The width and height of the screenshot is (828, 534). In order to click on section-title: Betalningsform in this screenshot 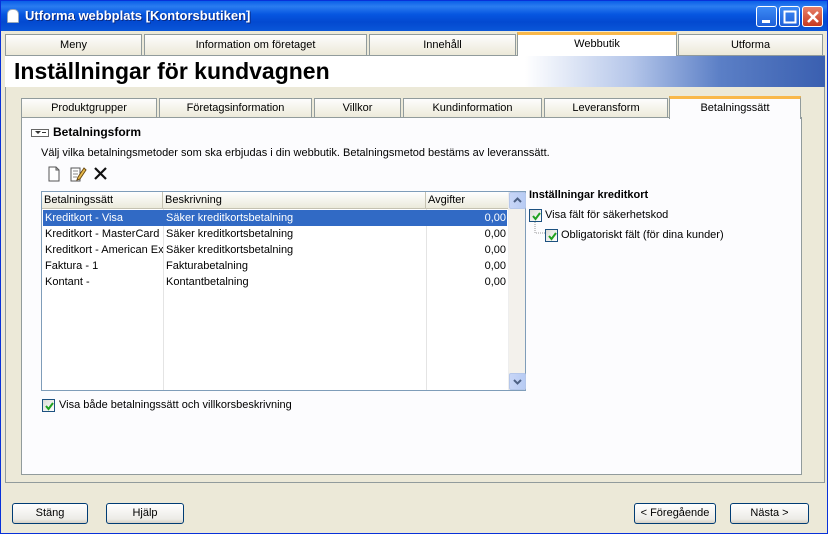, I will do `click(97, 132)`.